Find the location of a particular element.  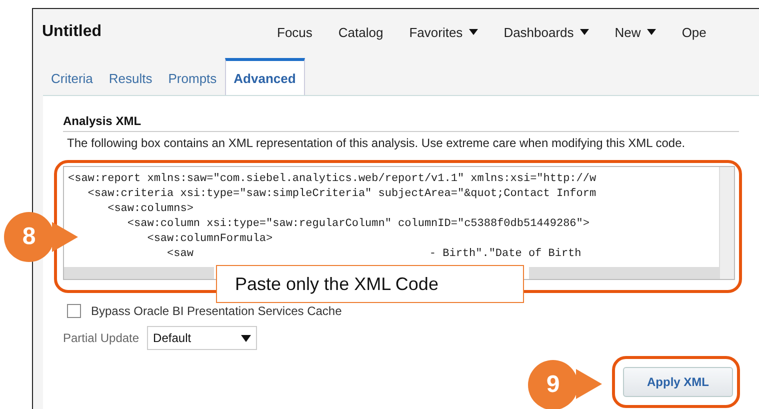

menu-item: Focus is located at coordinates (294, 32).